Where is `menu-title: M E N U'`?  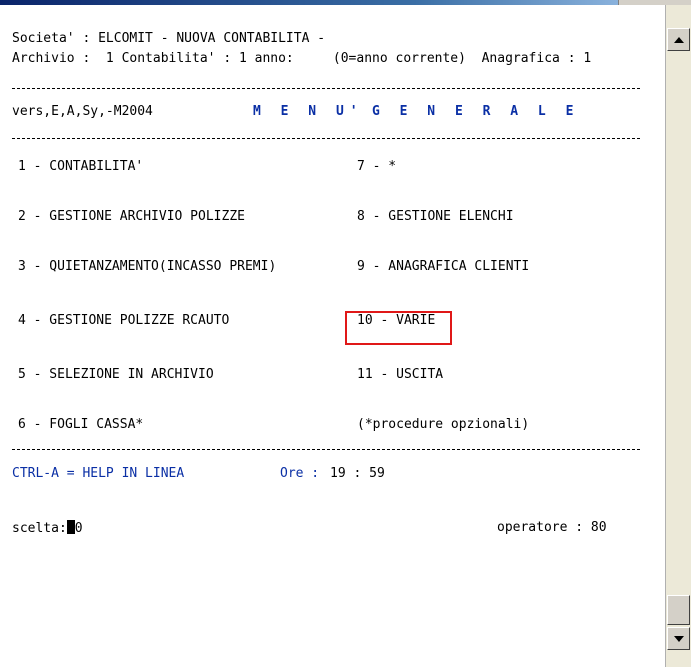
menu-title: M E N U' is located at coordinates (308, 111).